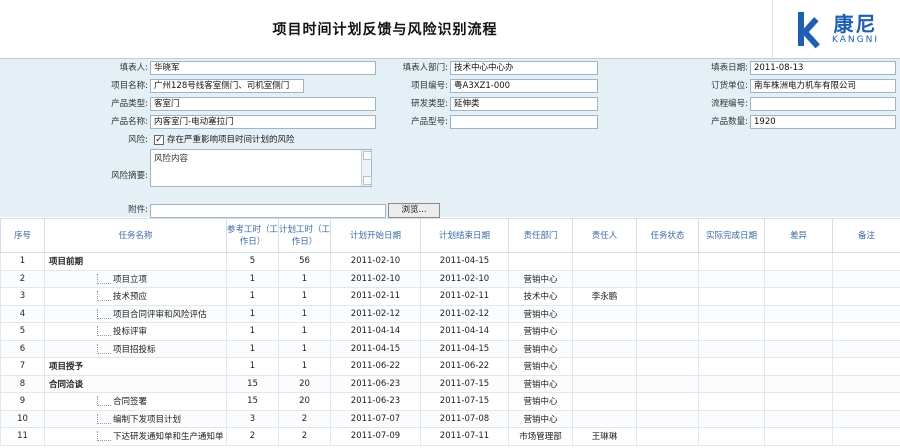  Describe the element at coordinates (385, 30) in the screenshot. I see `page-title: 项目时间计划反馈与风险识别流程` at that location.